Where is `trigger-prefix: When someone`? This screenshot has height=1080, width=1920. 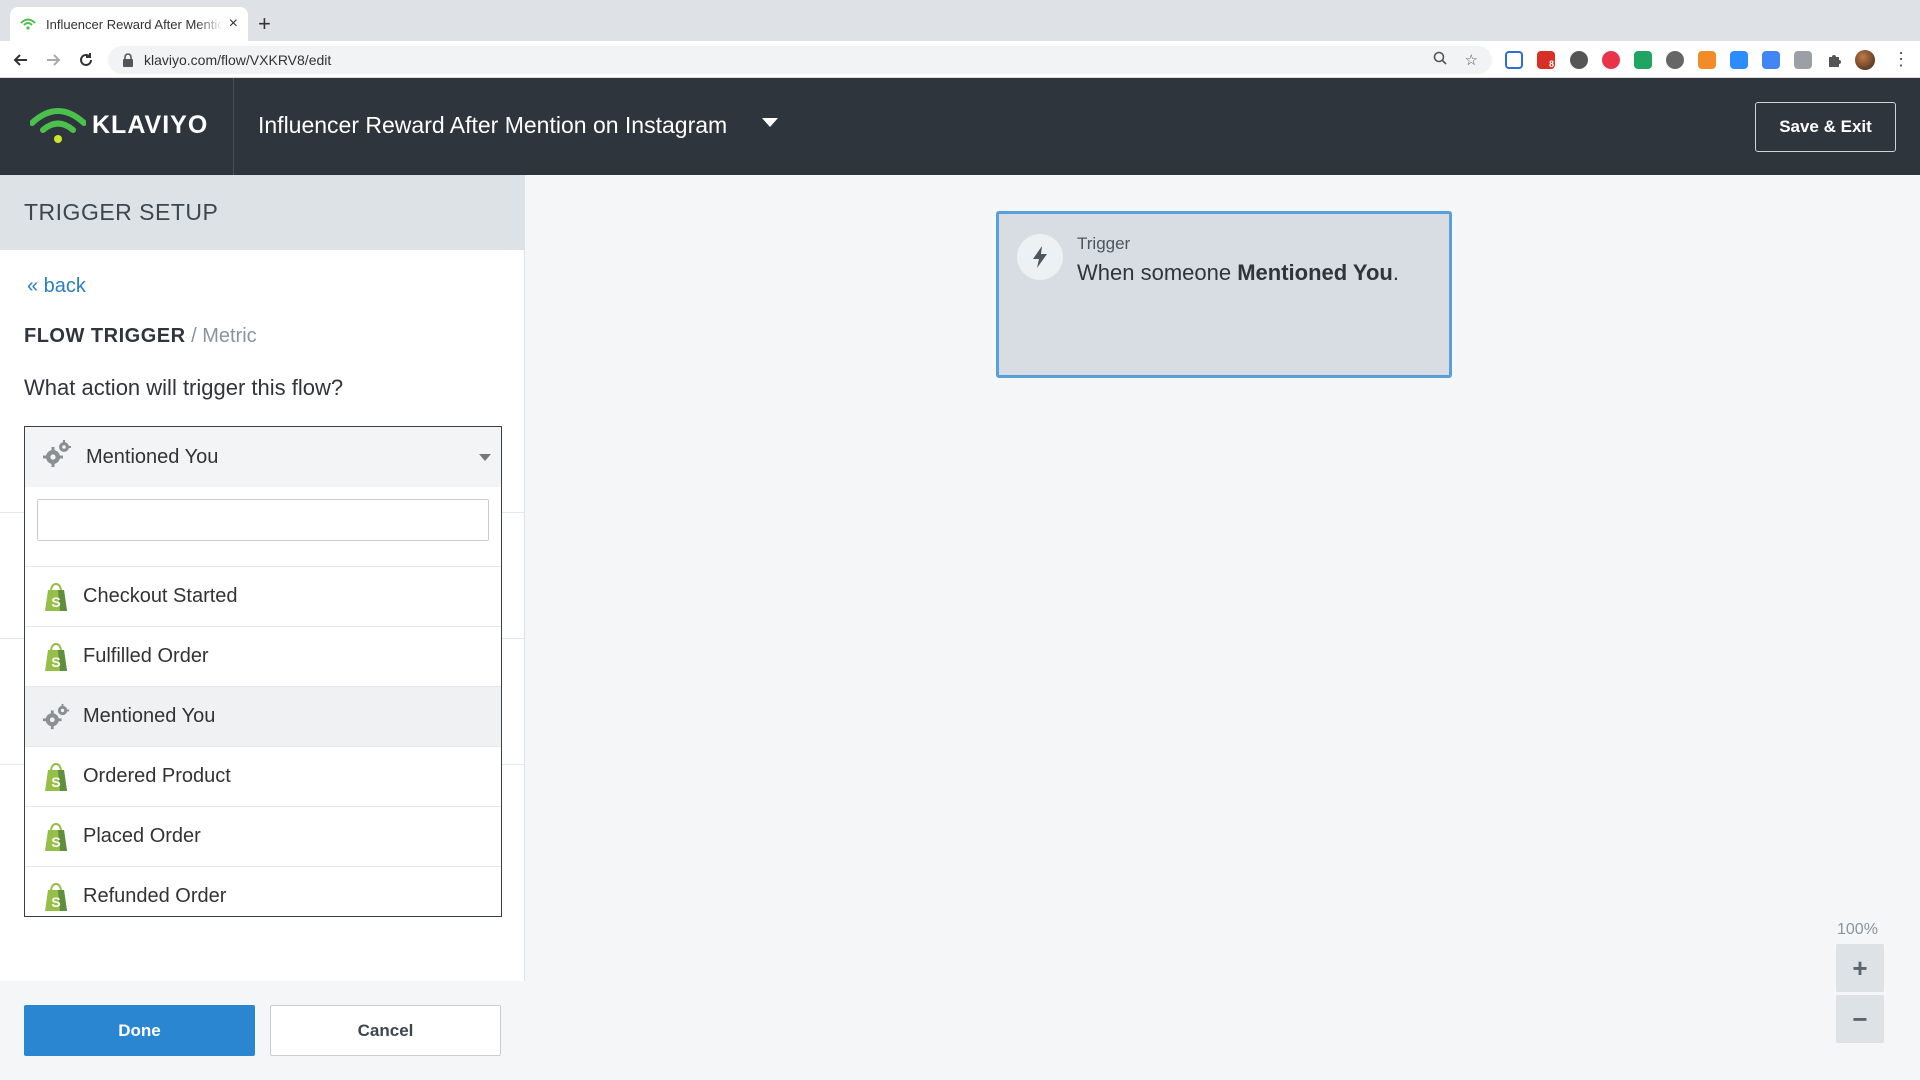
trigger-prefix: When someone is located at coordinates (1157, 272).